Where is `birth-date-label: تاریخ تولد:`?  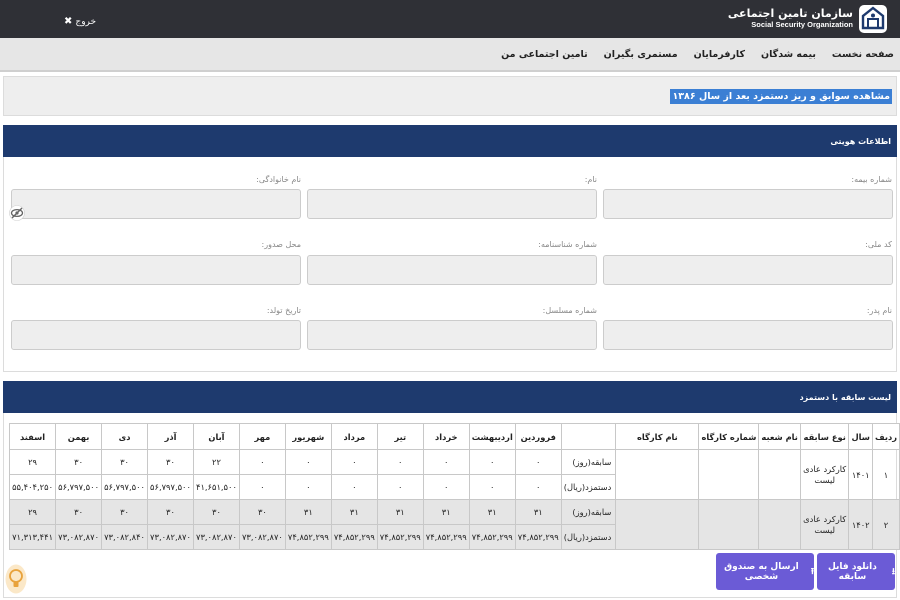
birth-date-label: تاریخ تولد: is located at coordinates (283, 310).